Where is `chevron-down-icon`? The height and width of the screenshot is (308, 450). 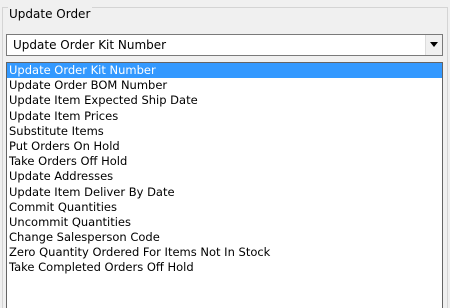 chevron-down-icon is located at coordinates (434, 44).